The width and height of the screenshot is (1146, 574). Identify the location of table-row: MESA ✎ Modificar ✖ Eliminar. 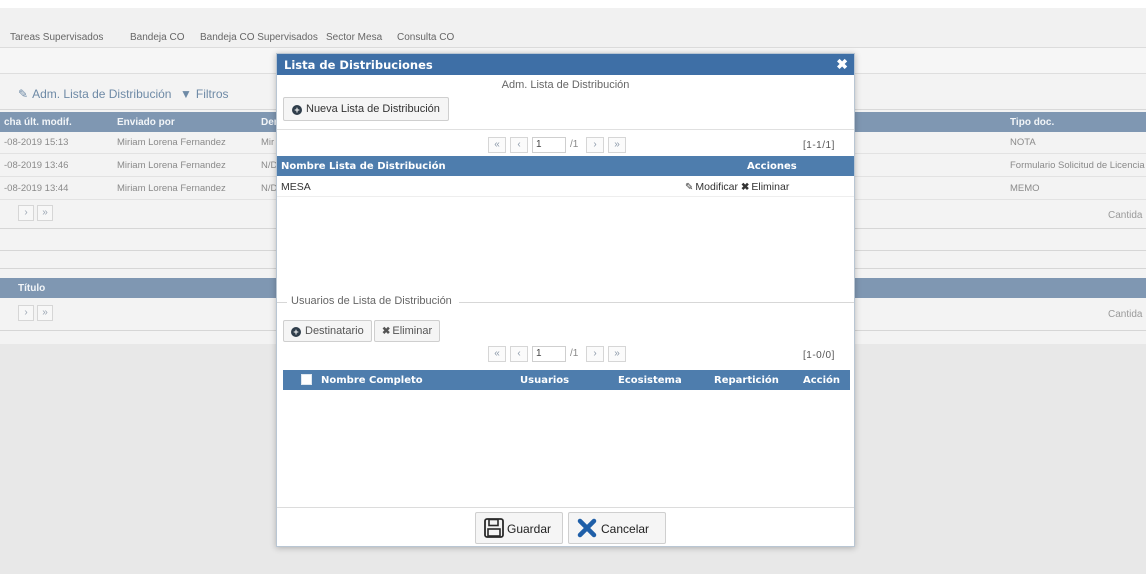
(565, 187).